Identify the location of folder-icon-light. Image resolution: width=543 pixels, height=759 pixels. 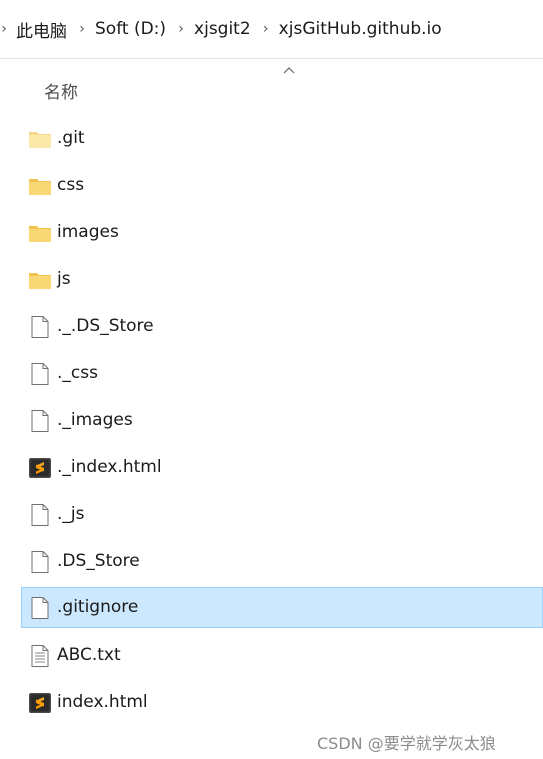
(40, 139).